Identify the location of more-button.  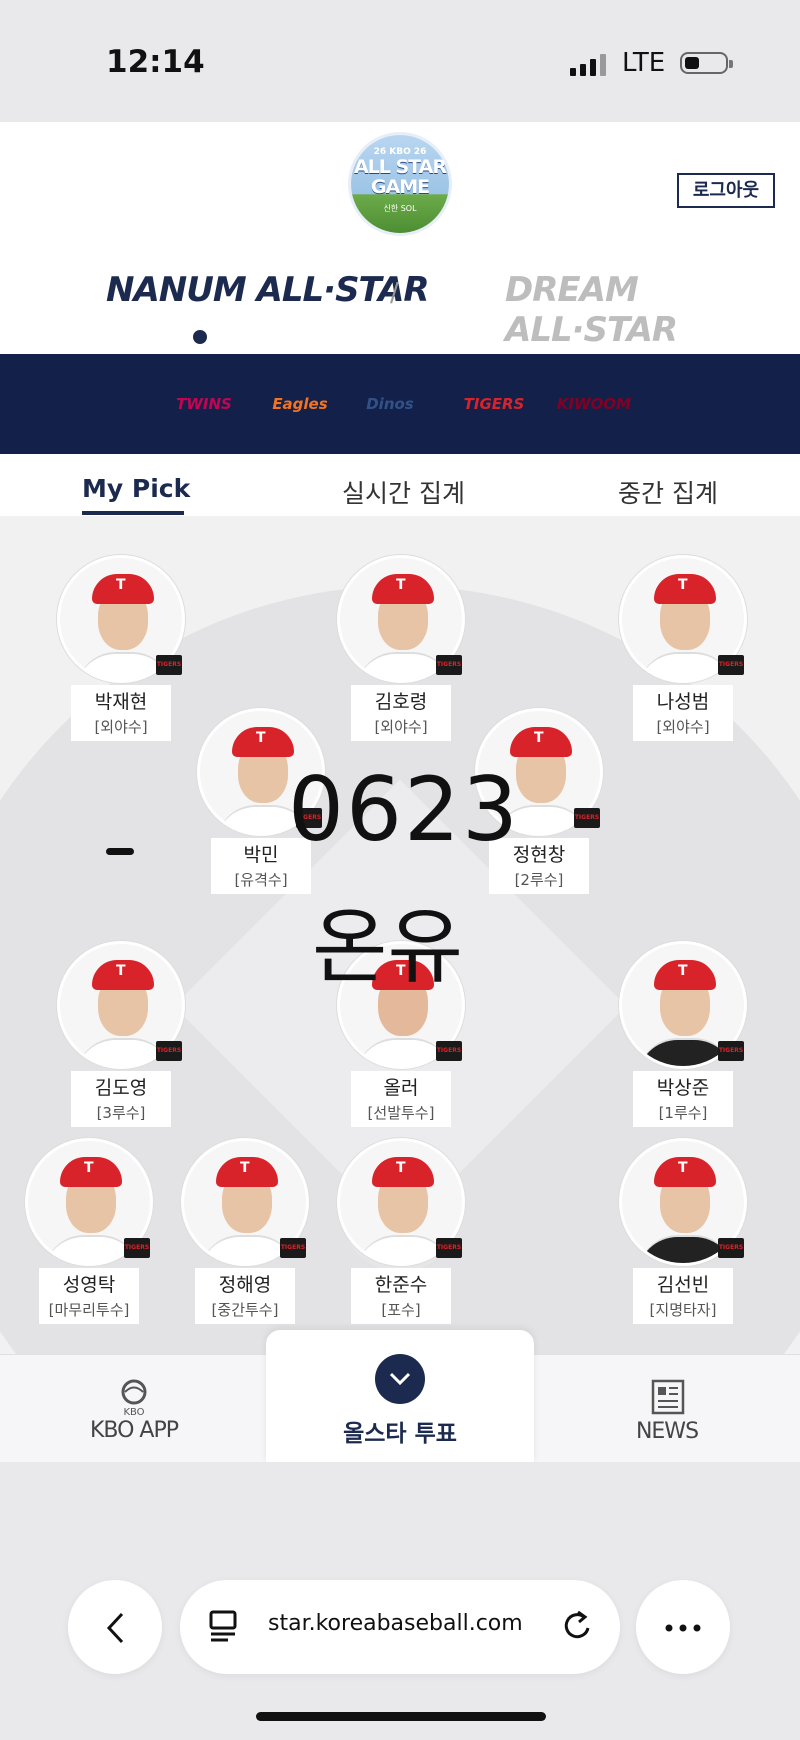
(683, 1627).